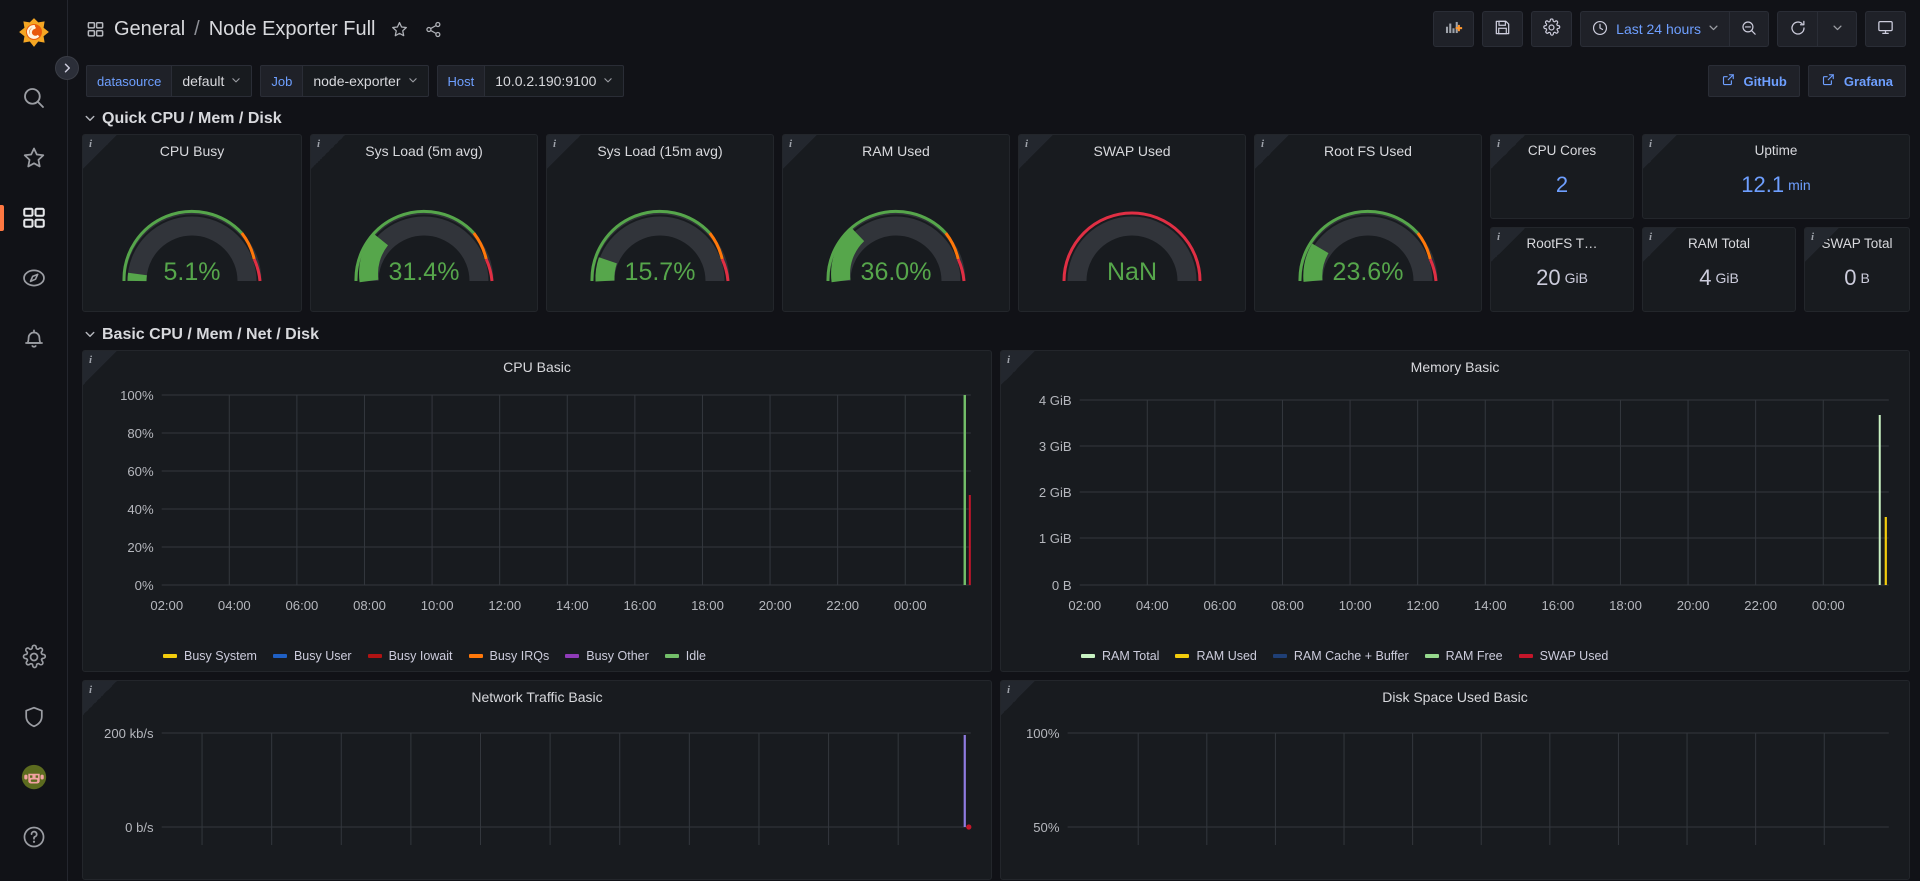  I want to click on time-range-picker: Last 24 hours, so click(1654, 29).